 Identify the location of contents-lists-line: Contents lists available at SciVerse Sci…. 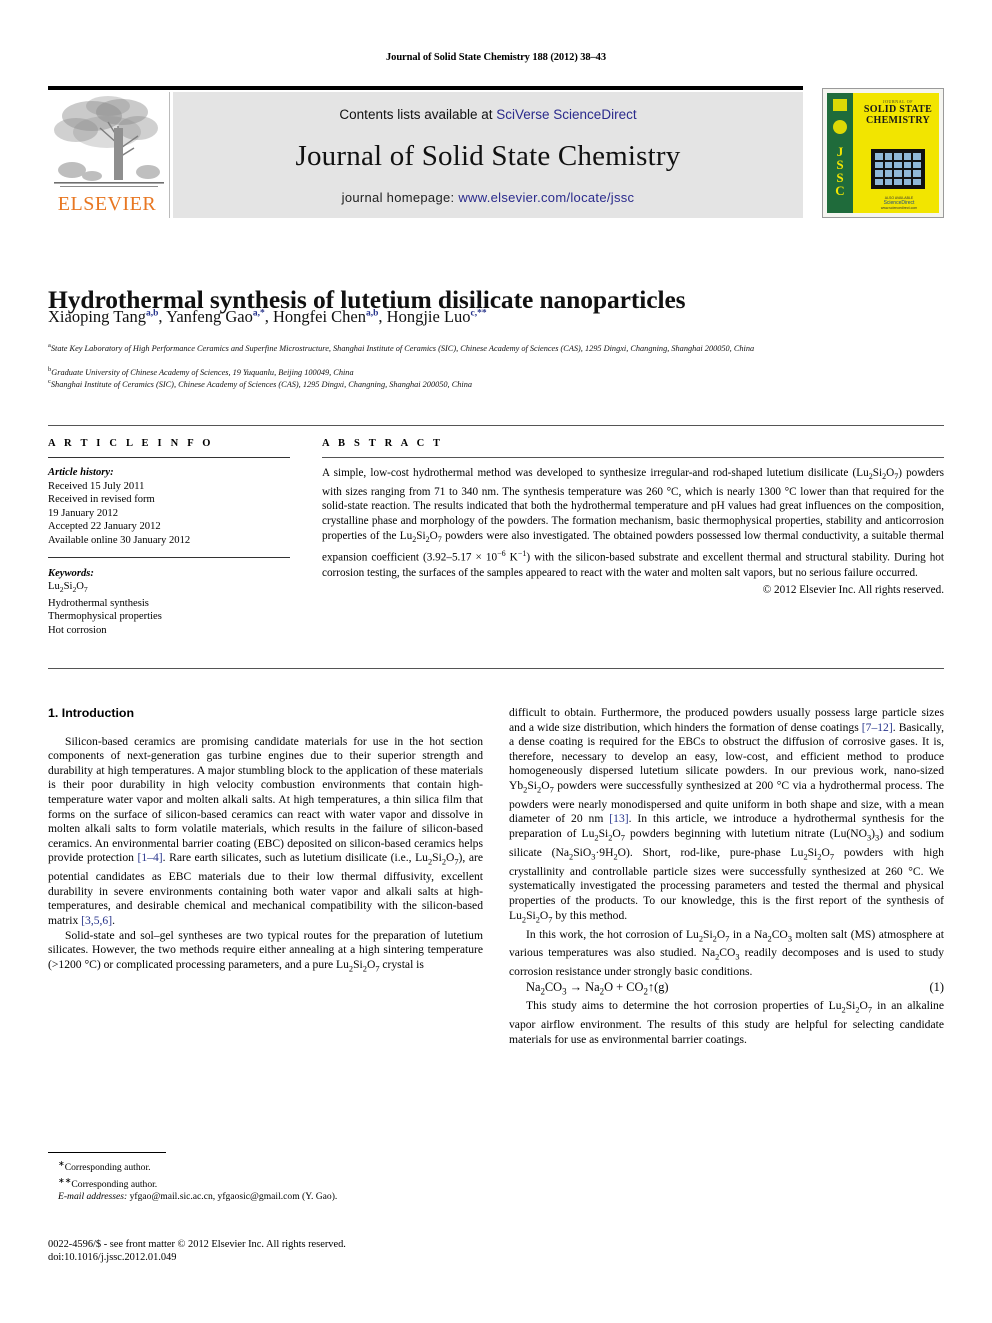
(488, 114).